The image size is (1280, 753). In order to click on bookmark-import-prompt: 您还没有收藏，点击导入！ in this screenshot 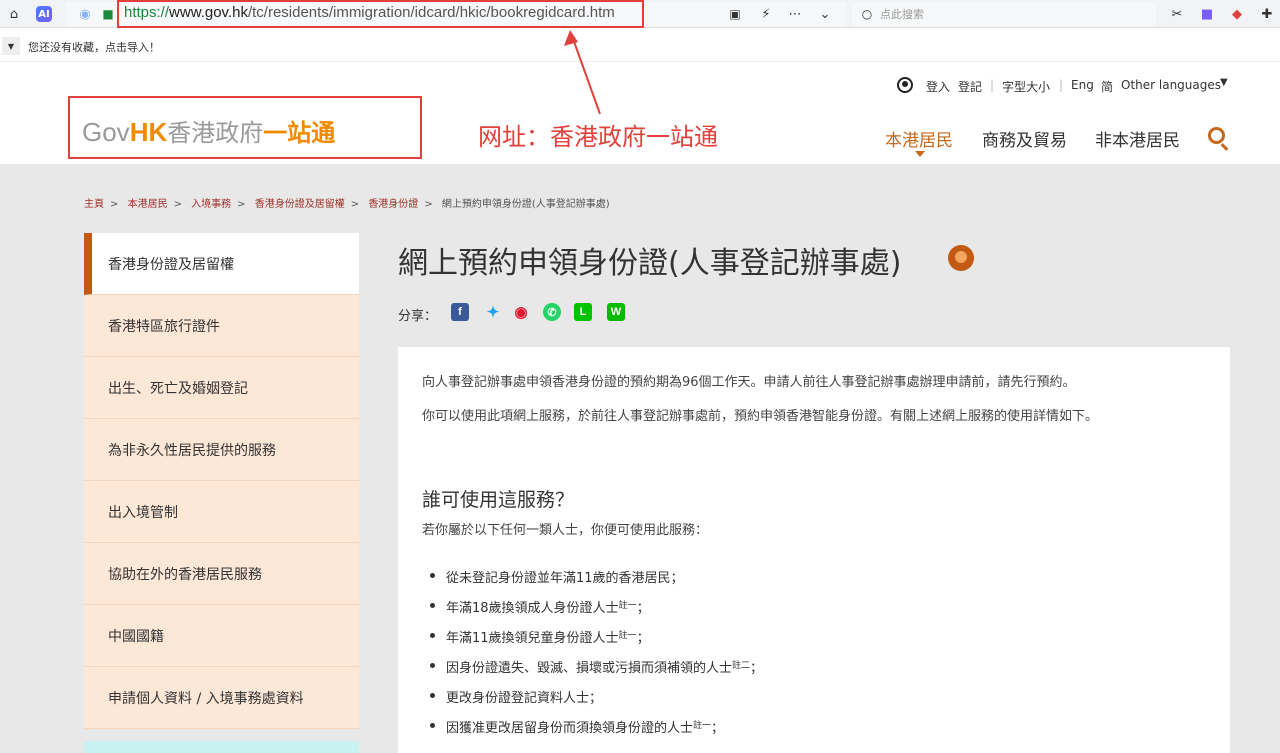, I will do `click(94, 47)`.